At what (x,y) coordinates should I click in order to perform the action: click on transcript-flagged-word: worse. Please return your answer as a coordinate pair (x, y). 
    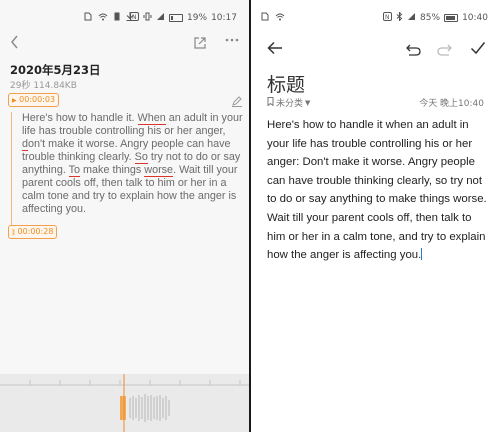
    Looking at the image, I should click on (159, 170).